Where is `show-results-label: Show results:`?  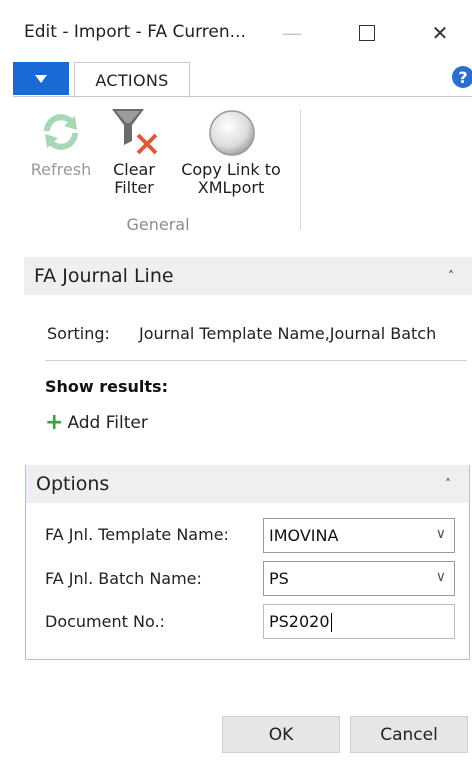
show-results-label: Show results: is located at coordinates (106, 386).